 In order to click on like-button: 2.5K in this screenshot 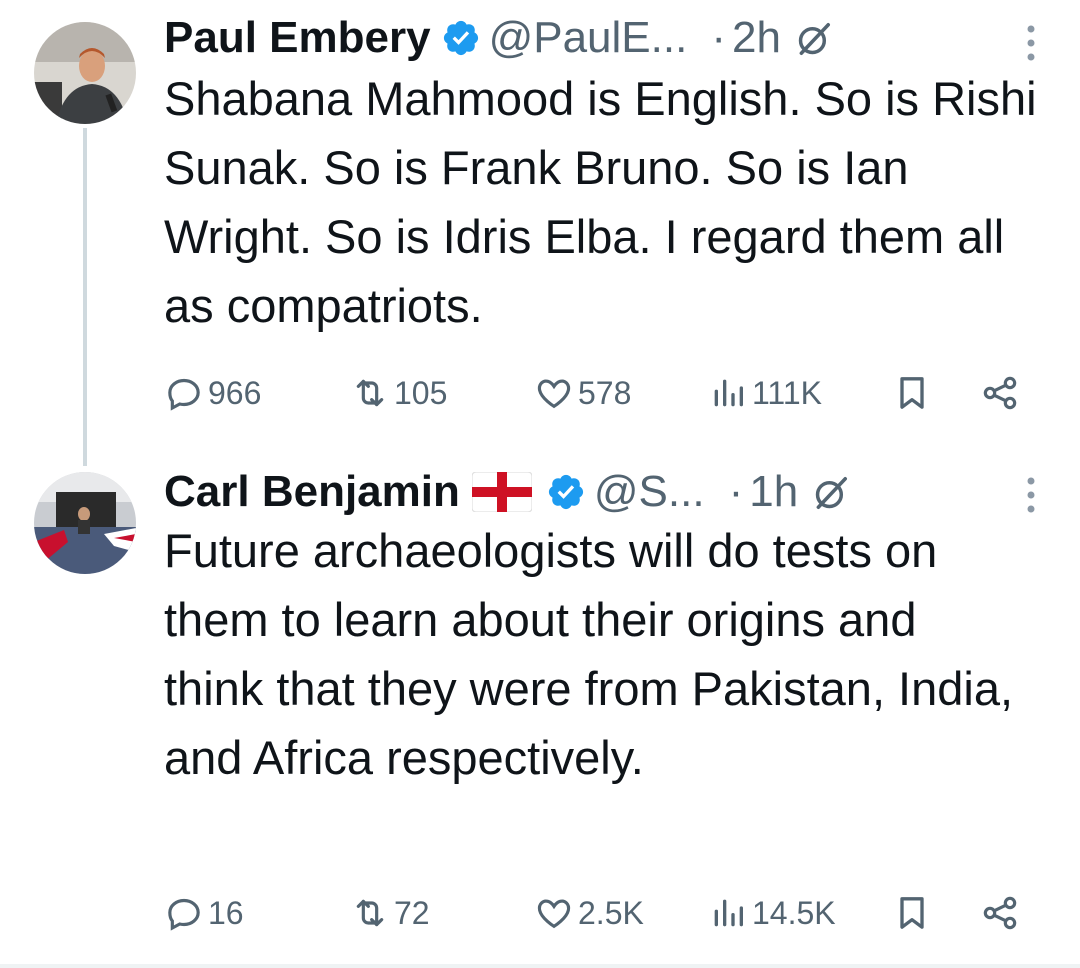, I will do `click(589, 913)`.